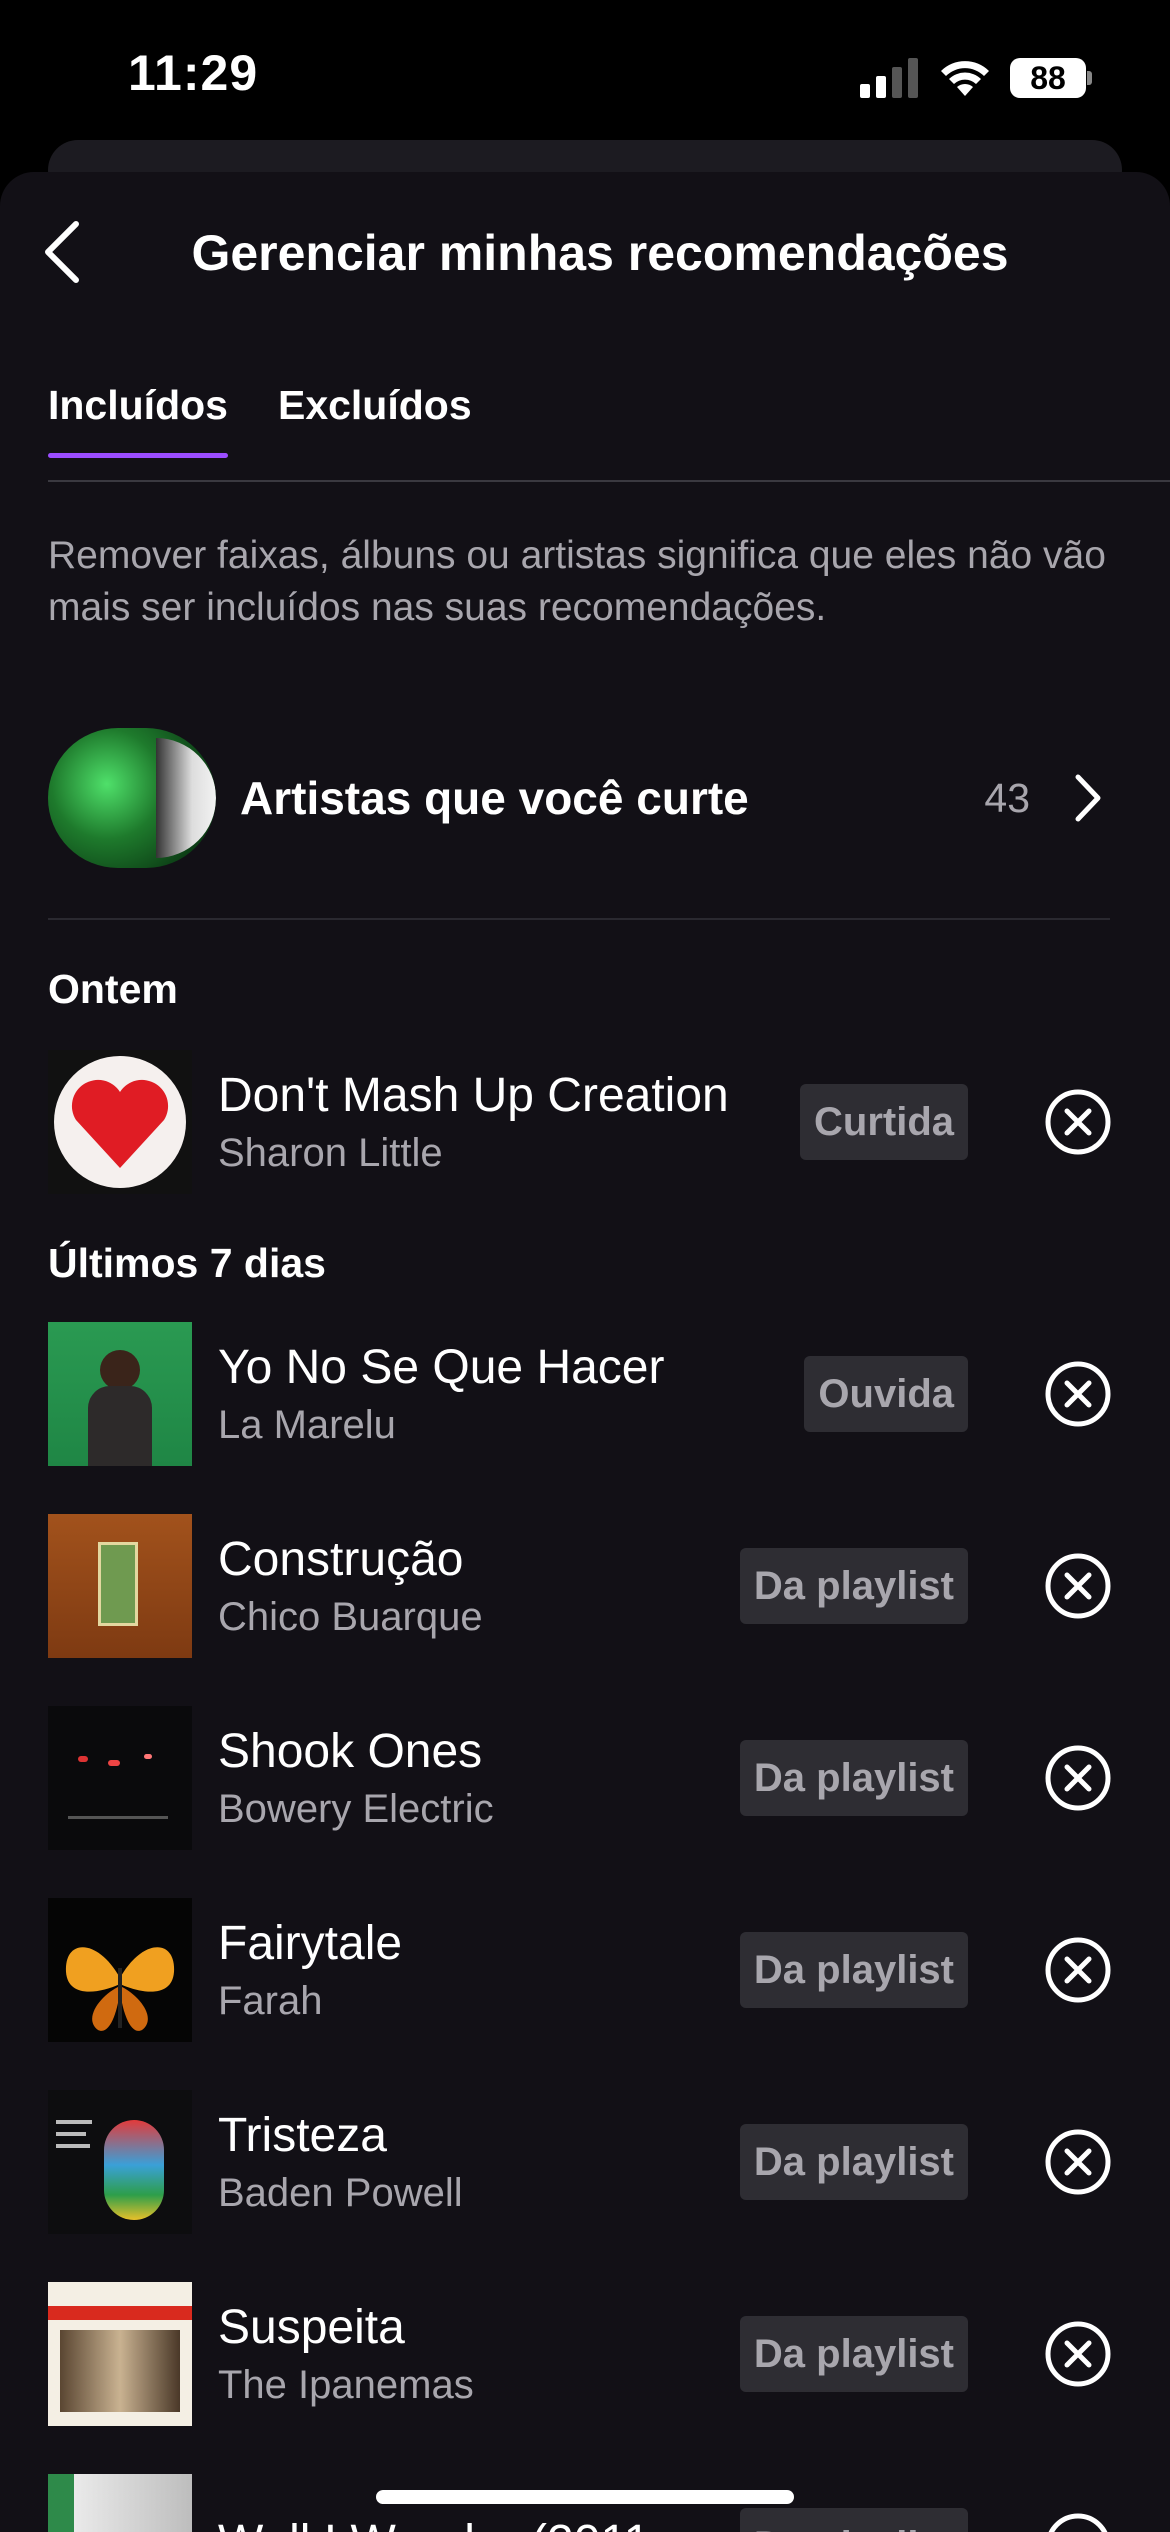 The image size is (1170, 2532). Describe the element at coordinates (113, 989) in the screenshot. I see `section-header-yesterday: Ontem` at that location.